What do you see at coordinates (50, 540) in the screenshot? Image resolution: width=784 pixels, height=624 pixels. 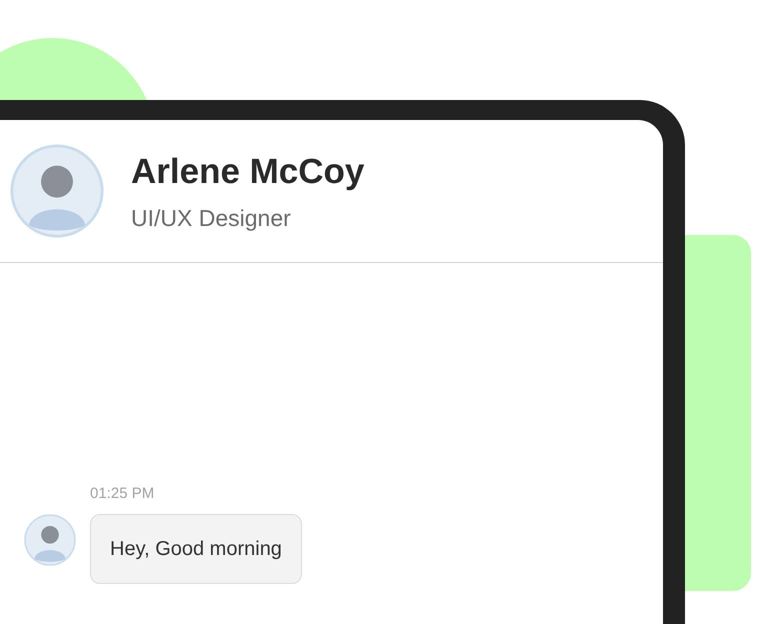 I see `avatar-silhouette` at bounding box center [50, 540].